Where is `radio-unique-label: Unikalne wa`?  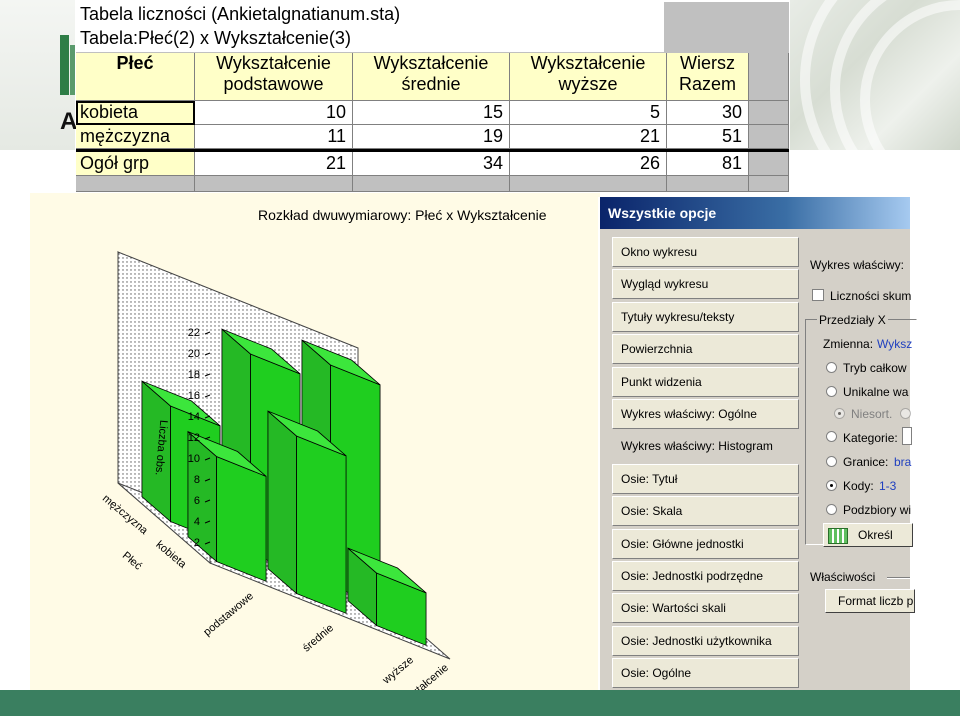 radio-unique-label: Unikalne wa is located at coordinates (876, 392).